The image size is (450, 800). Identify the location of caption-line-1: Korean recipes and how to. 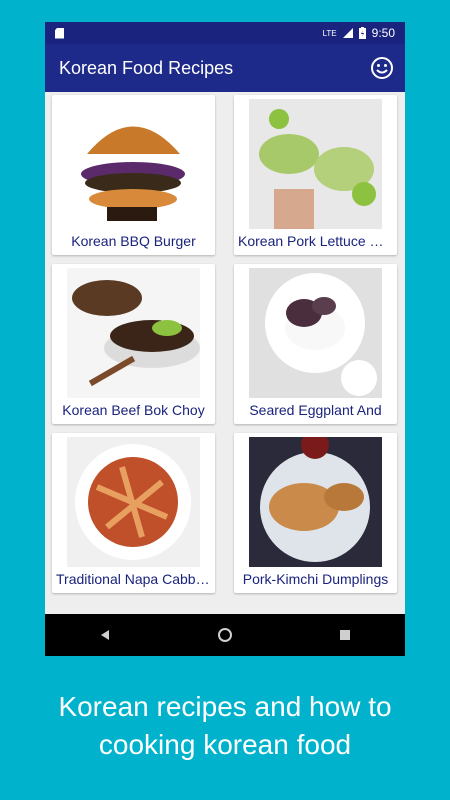
(225, 706).